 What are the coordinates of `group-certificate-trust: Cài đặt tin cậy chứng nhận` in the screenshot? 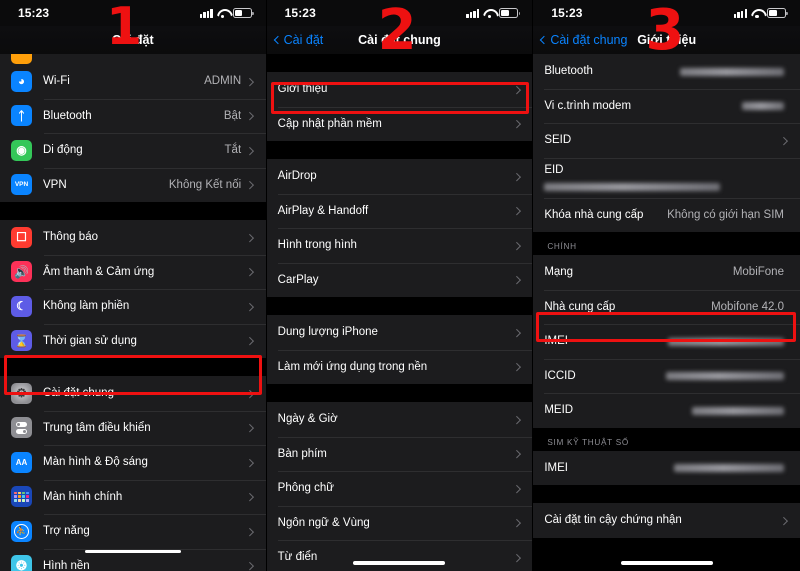 It's located at (666, 520).